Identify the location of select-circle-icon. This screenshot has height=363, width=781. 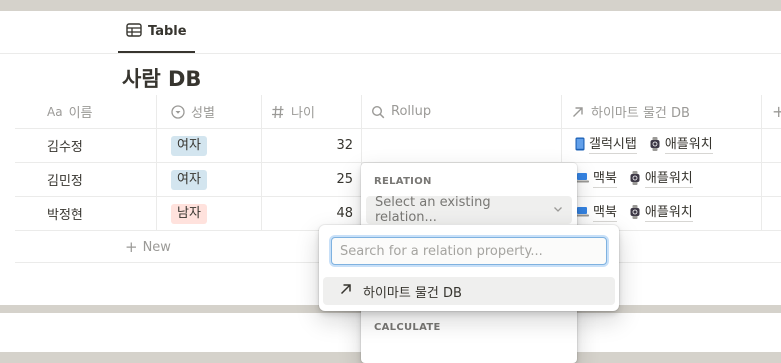
(178, 111).